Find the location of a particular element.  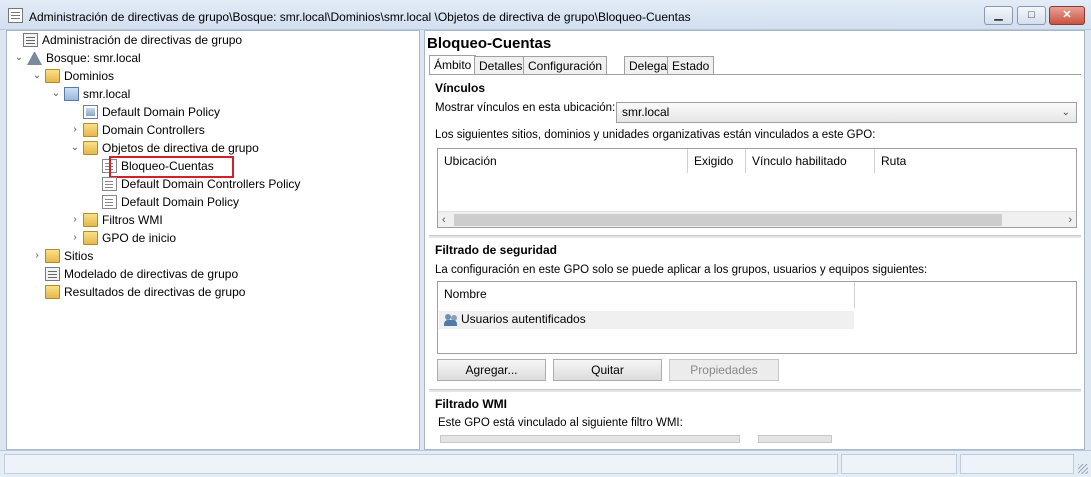

tree-item-label: Objetos de directiva de grupo is located at coordinates (180, 148).